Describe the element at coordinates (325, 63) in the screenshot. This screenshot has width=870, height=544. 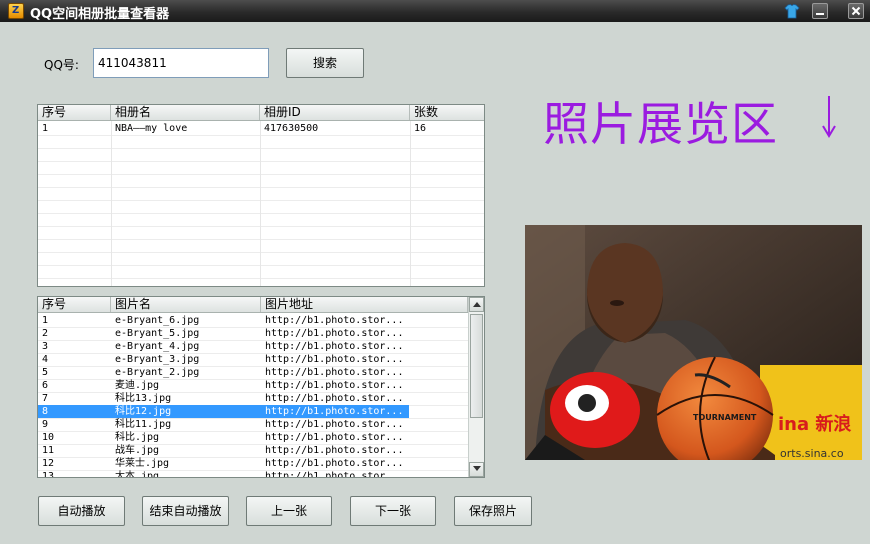
I see `search-button: 搜索` at that location.